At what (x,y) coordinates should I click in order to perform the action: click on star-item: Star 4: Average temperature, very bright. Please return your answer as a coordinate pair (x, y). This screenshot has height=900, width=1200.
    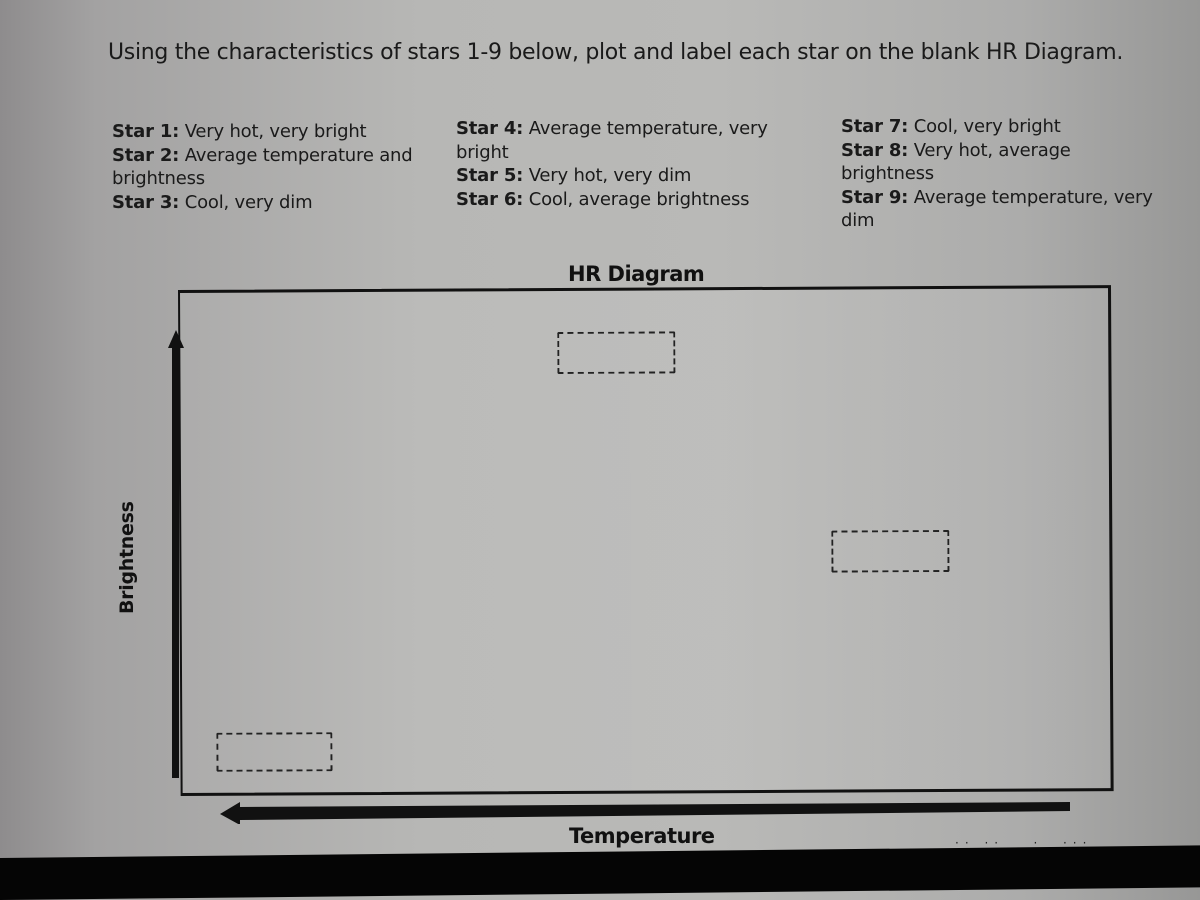
    Looking at the image, I should click on (636, 140).